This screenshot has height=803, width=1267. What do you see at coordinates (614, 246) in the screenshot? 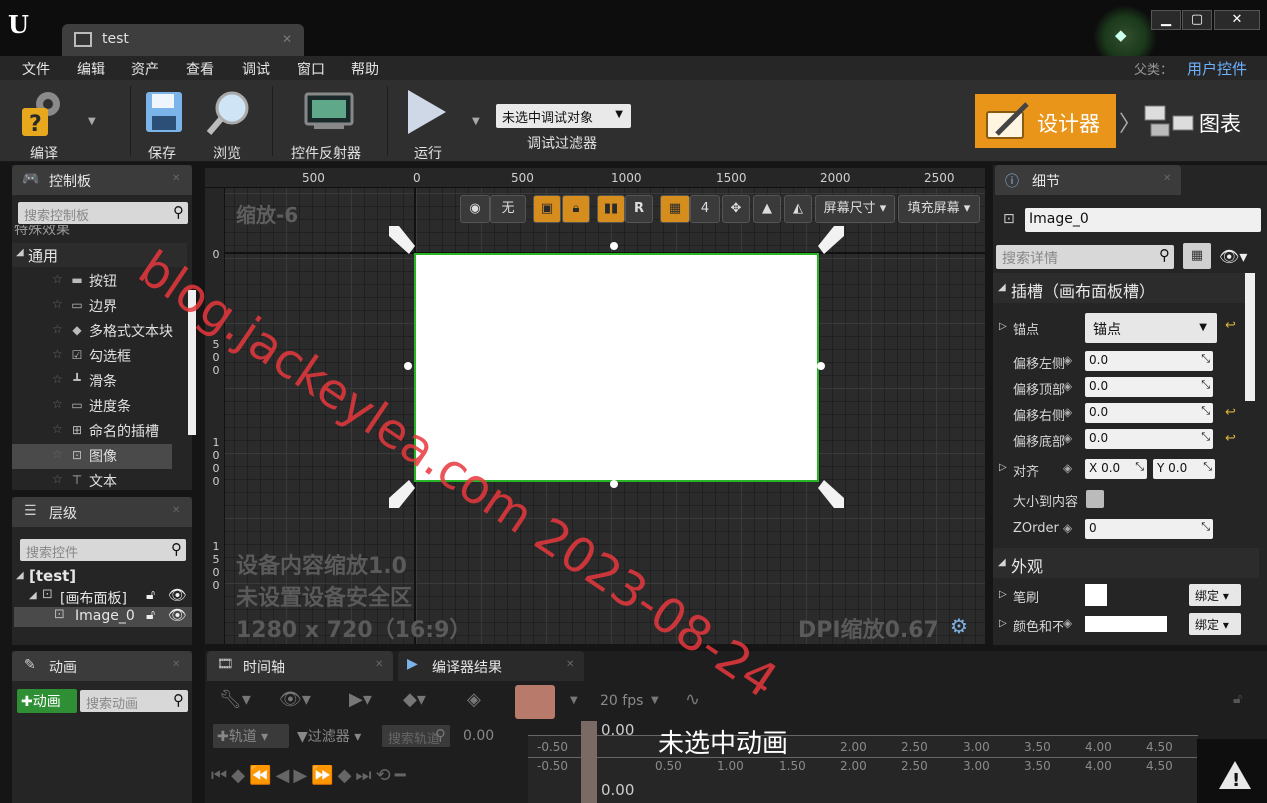
I see `resize-handle-top` at bounding box center [614, 246].